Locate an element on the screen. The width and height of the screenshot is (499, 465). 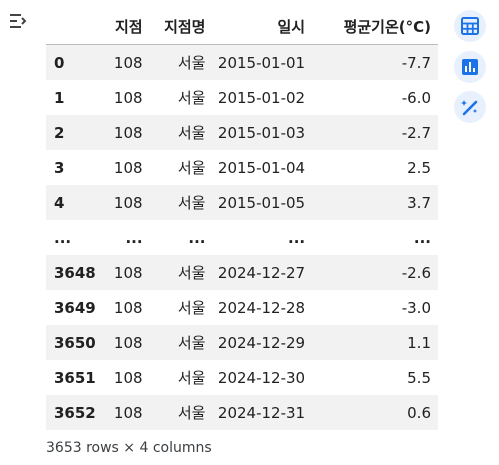
table-row: 3652 108 서울 2024-12-31 0.6 is located at coordinates (242, 412).